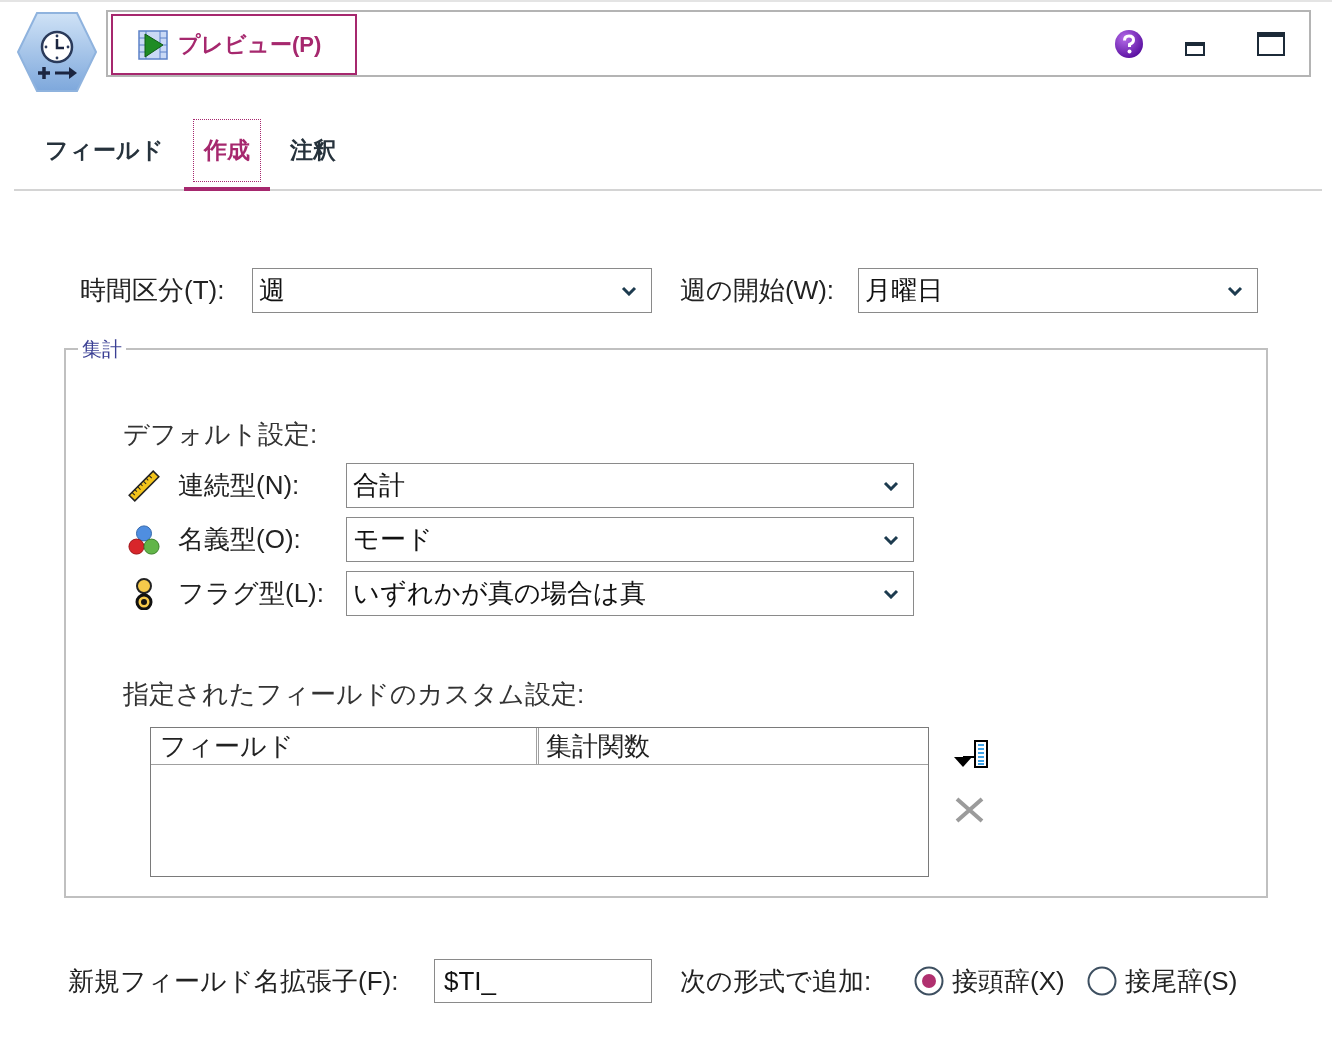  Describe the element at coordinates (630, 539) in the screenshot. I see `dropdown: モード` at that location.